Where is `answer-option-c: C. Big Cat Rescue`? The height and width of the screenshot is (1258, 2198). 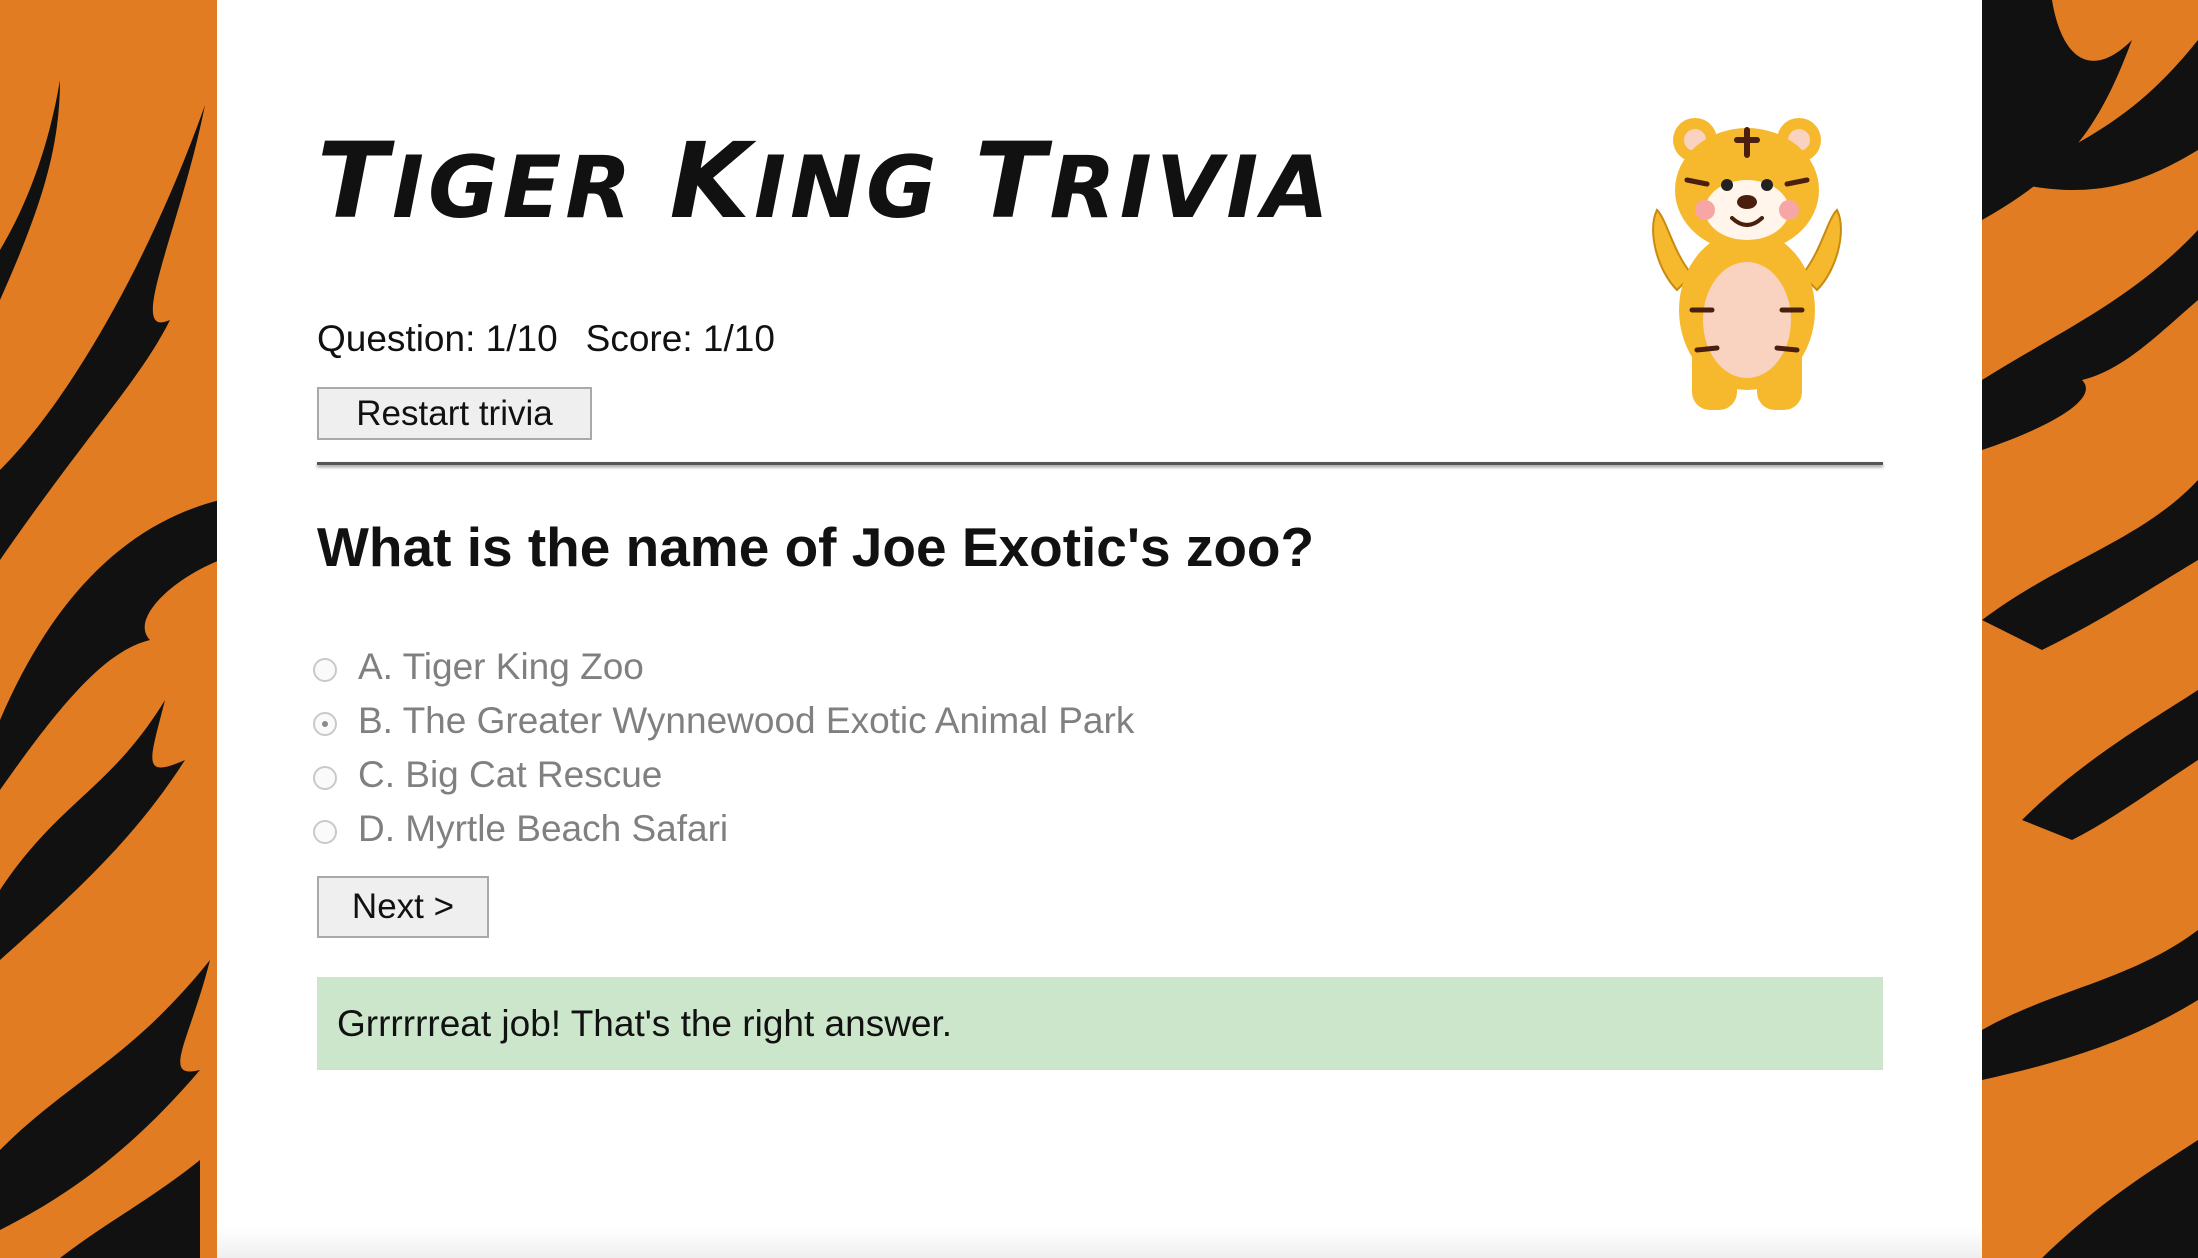
answer-option-c: C. Big Cat Rescue is located at coordinates (723, 775).